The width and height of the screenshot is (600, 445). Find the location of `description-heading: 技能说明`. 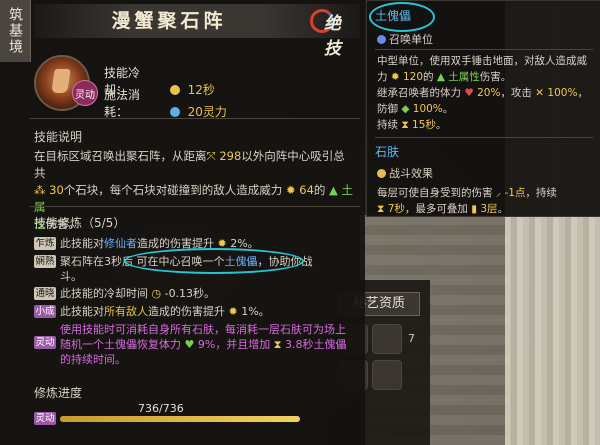

description-heading: 技能说明 is located at coordinates (58, 137).